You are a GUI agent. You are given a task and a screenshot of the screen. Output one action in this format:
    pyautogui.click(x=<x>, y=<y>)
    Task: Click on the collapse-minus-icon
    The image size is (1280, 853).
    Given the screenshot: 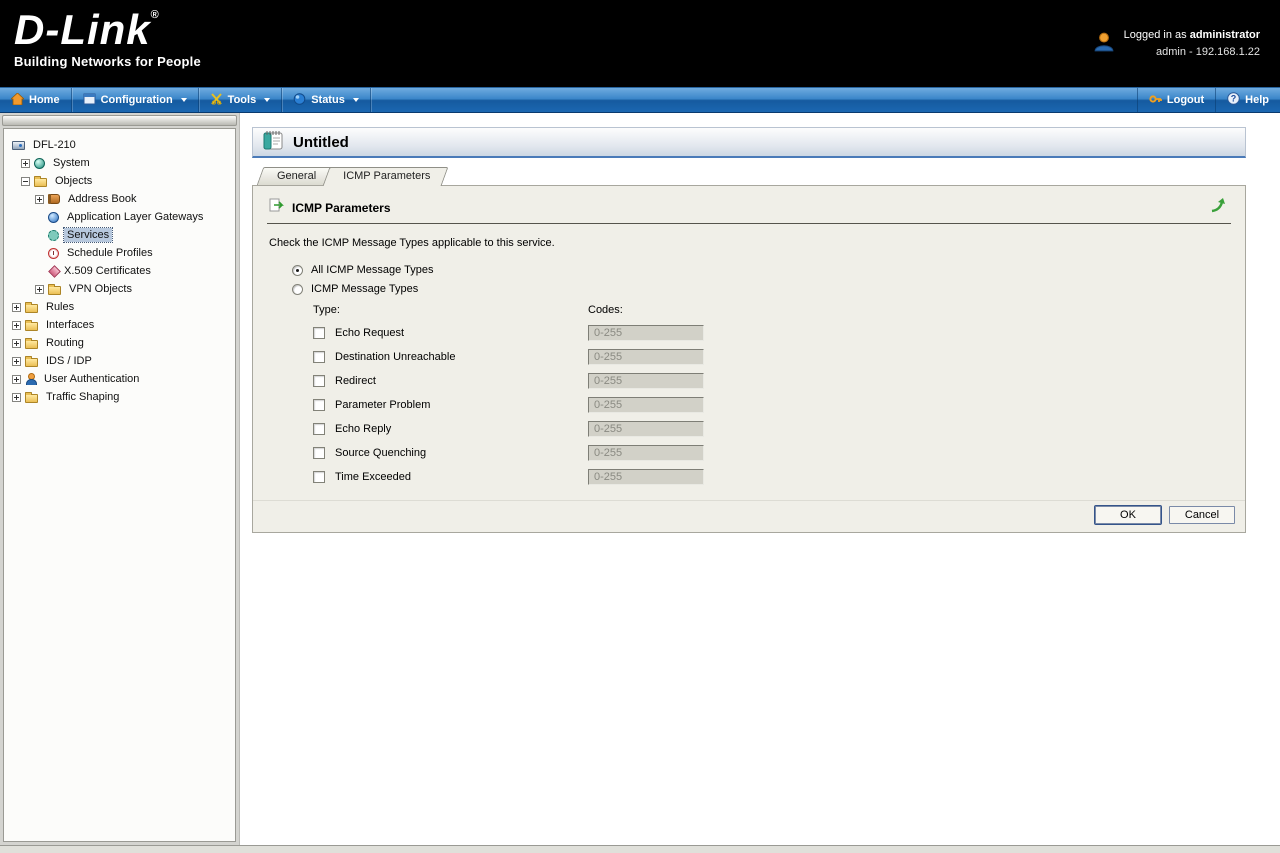 What is the action you would take?
    pyautogui.click(x=25, y=181)
    